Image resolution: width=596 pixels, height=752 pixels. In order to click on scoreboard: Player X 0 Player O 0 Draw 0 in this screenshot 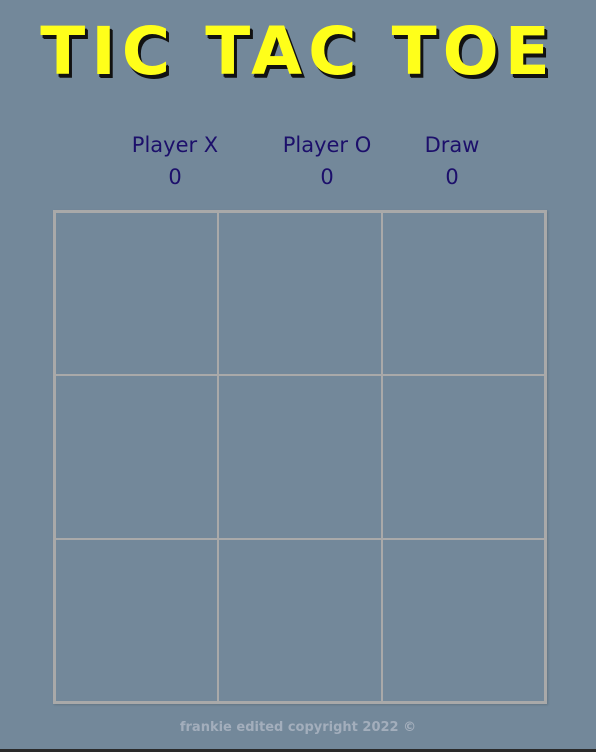, I will do `click(298, 165)`.